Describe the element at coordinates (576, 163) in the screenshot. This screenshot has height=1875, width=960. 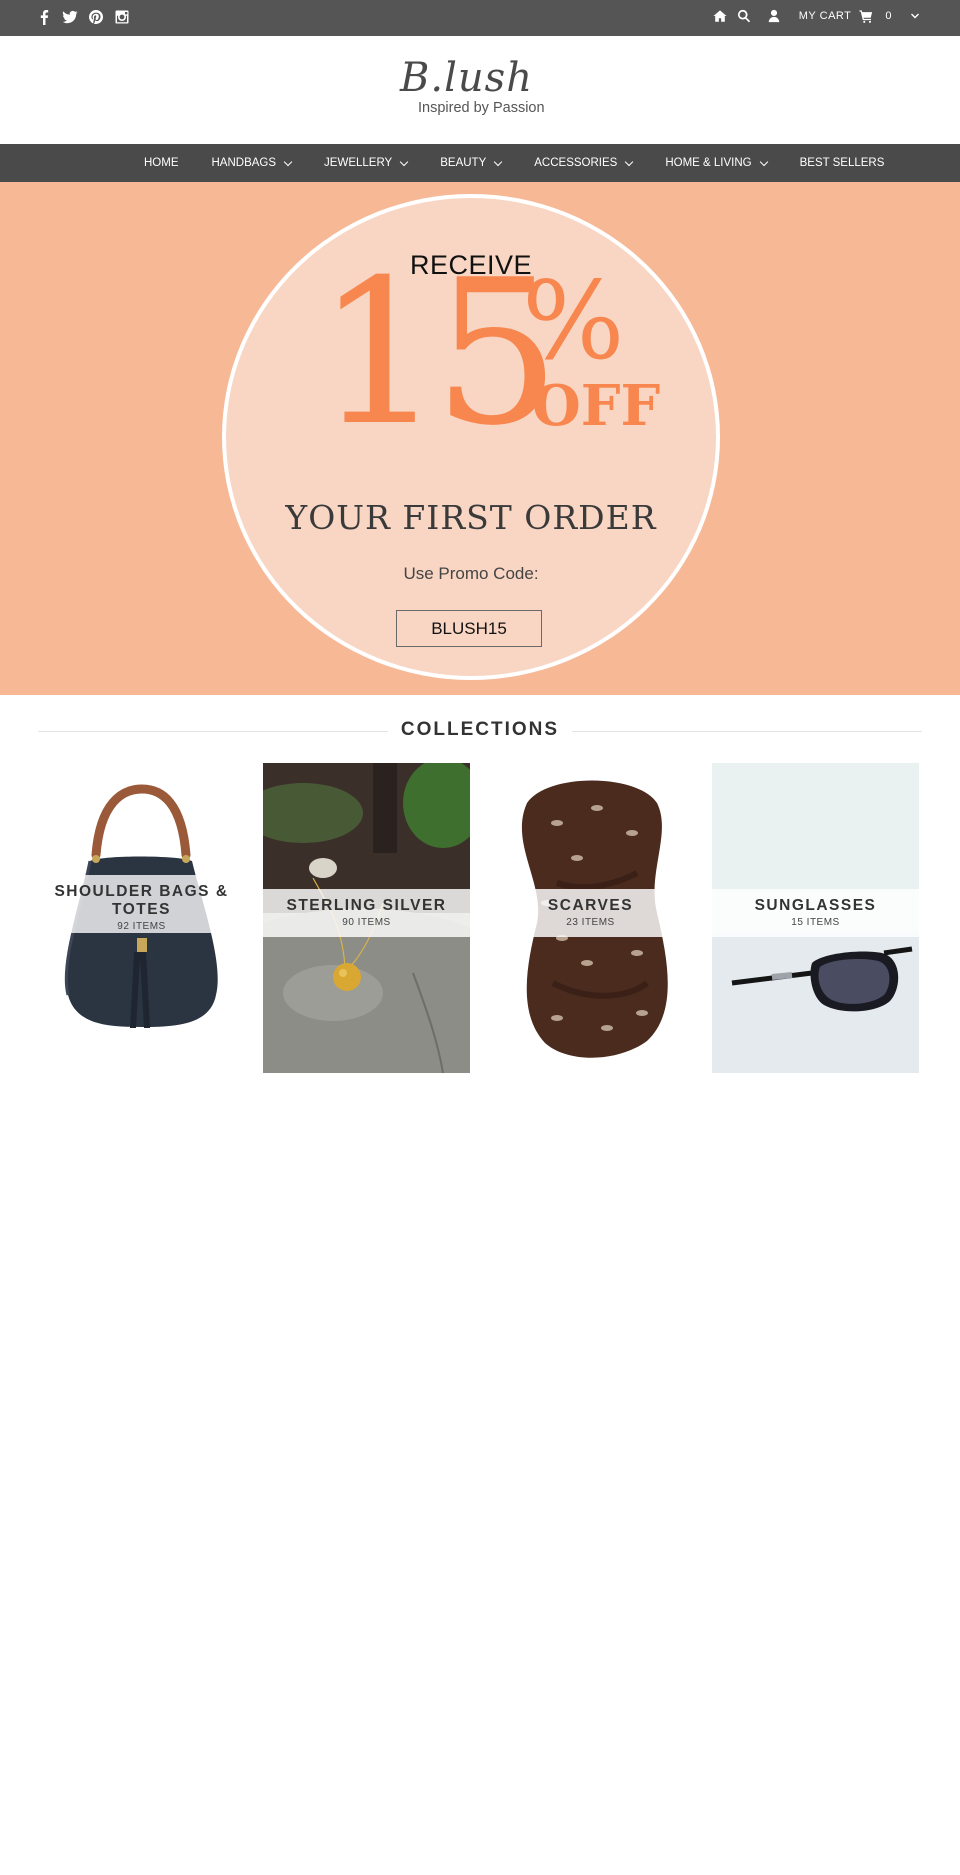
I see `nav-item-label: ACCESSORIES` at that location.